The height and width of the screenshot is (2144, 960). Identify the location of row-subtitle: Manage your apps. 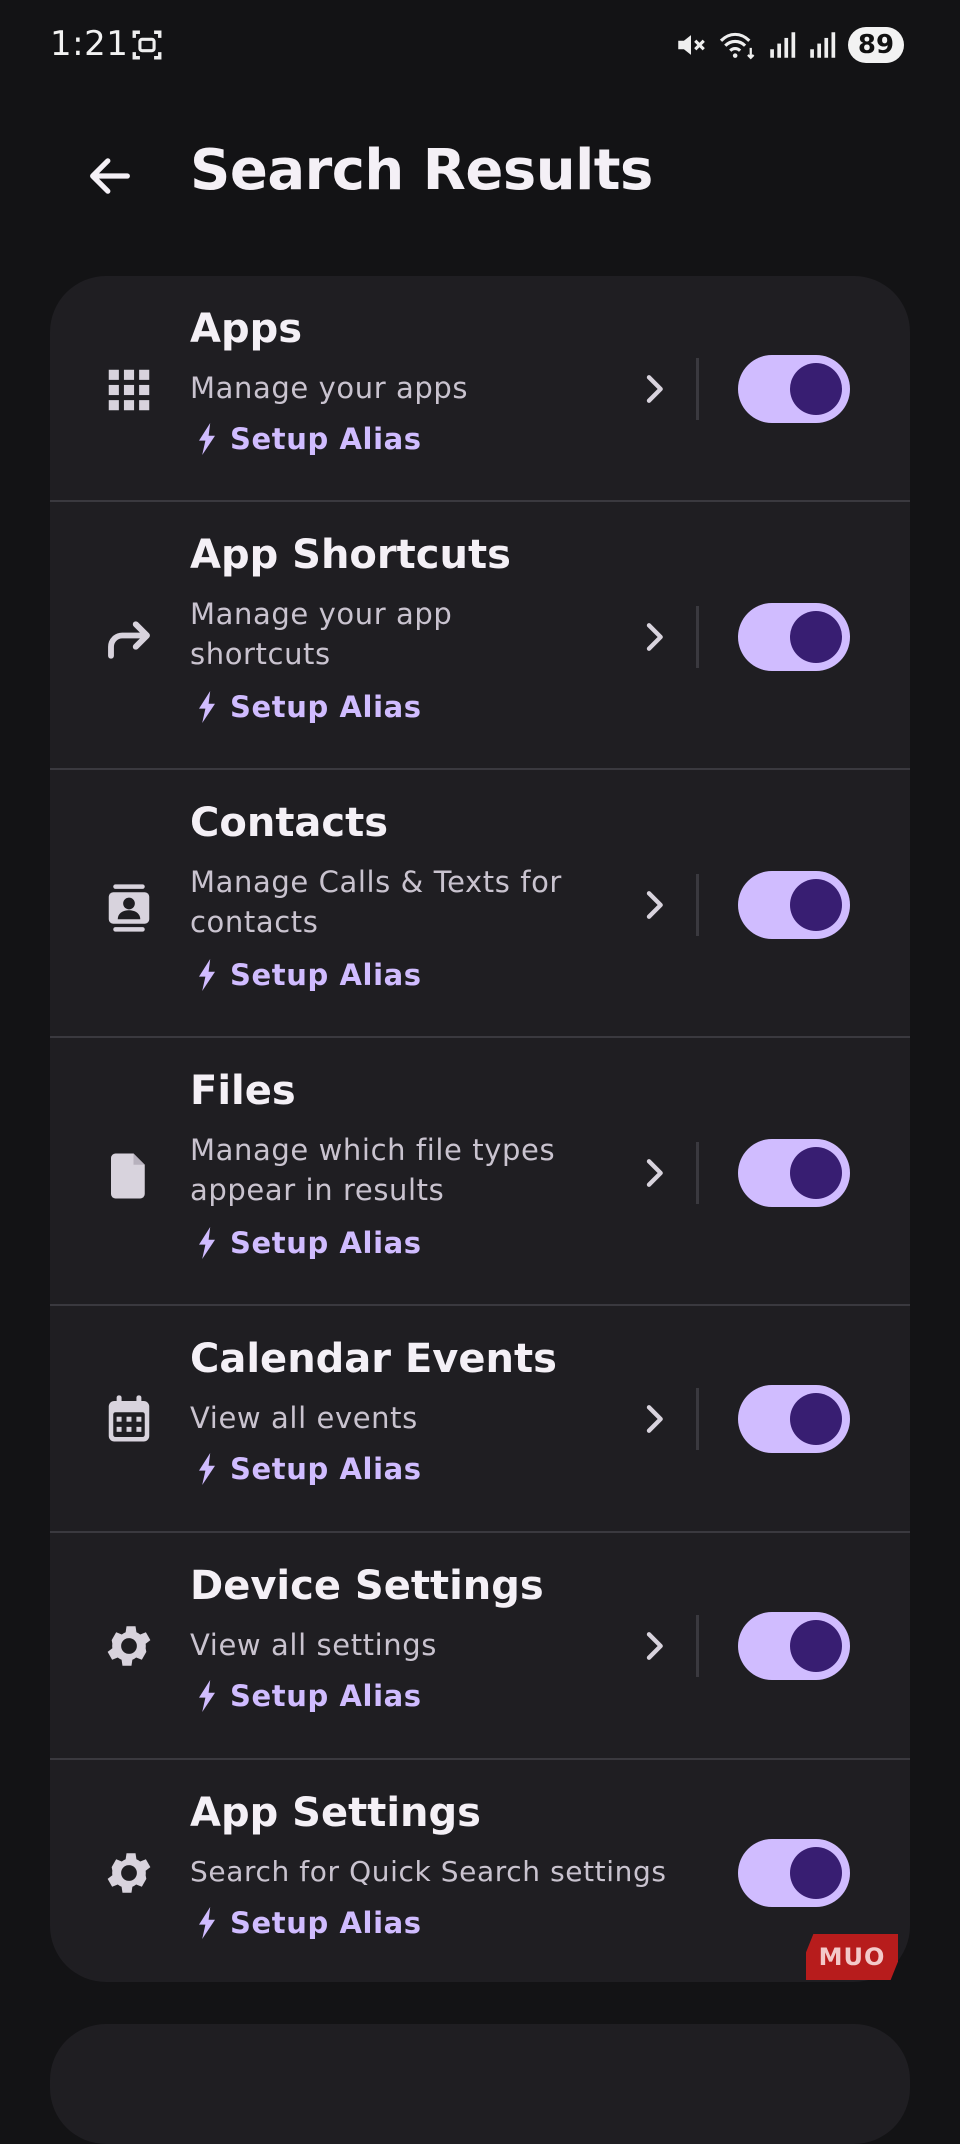
(329, 388).